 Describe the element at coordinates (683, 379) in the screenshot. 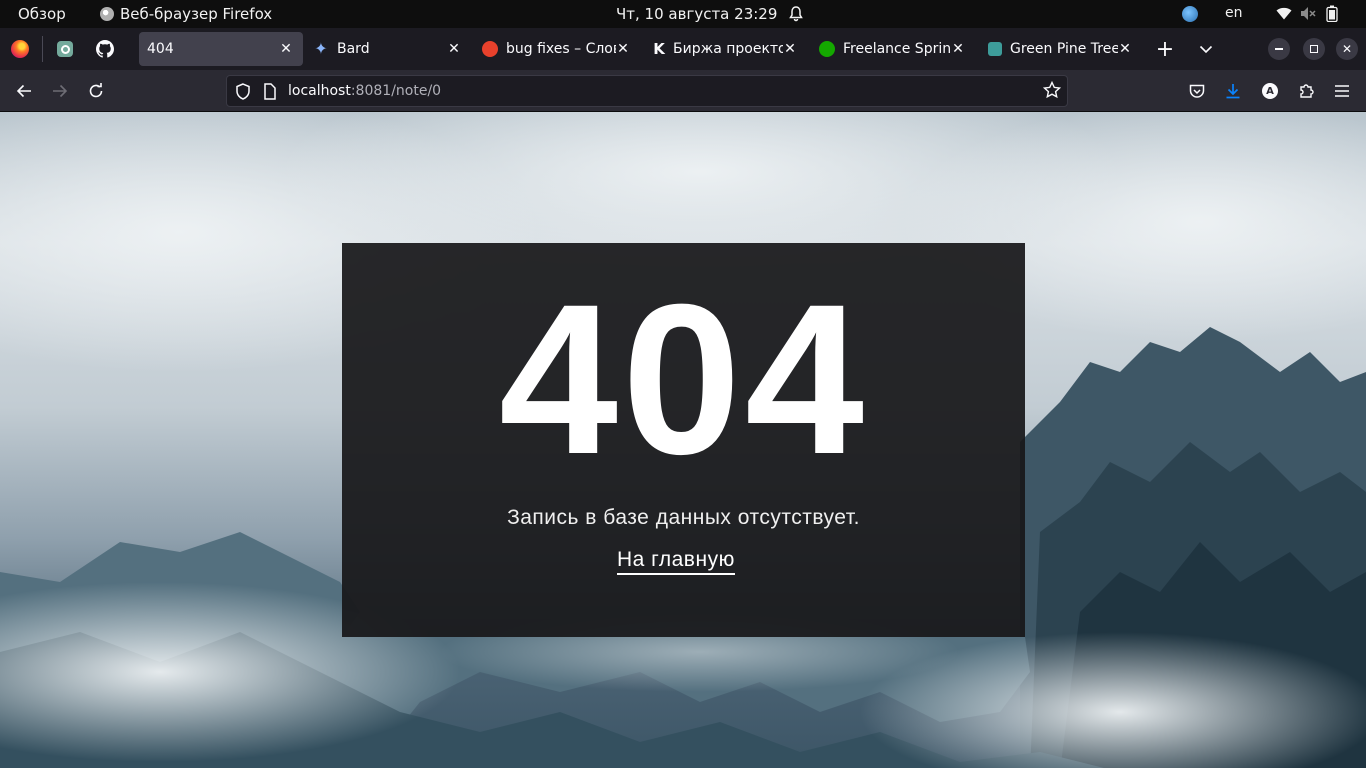

I see `error-code: 404` at that location.